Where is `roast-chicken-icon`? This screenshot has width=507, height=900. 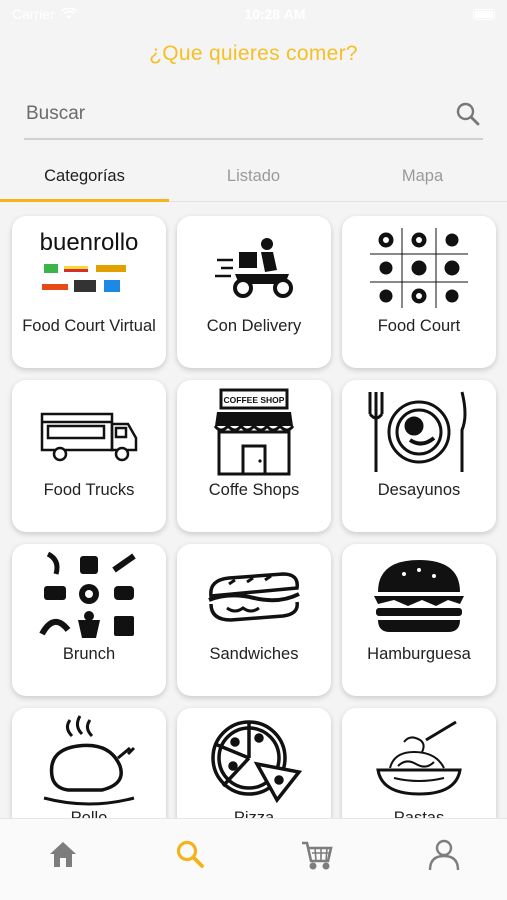 roast-chicken-icon is located at coordinates (89, 760).